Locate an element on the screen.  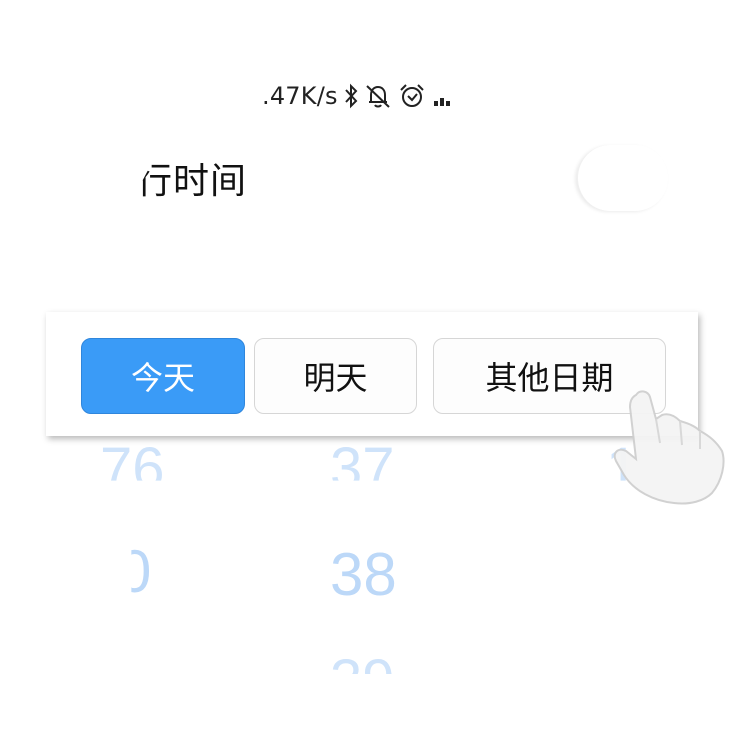
alarm-icon is located at coordinates (412, 96).